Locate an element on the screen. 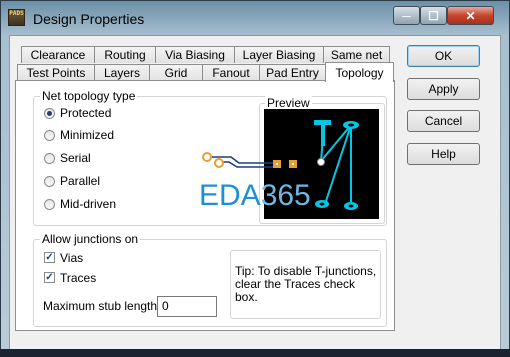 This screenshot has width=510, height=357. vias-checkbox: ✓ is located at coordinates (49, 257).